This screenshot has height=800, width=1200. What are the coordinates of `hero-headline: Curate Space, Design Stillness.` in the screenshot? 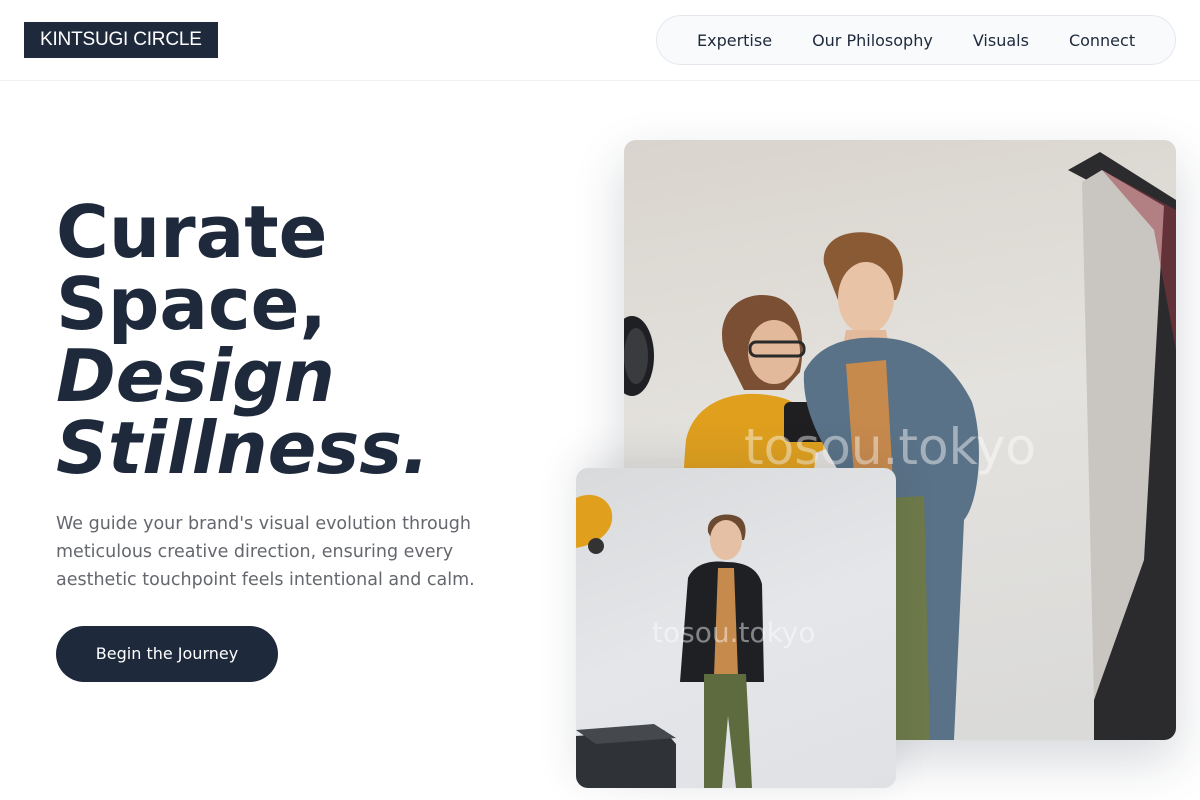 It's located at (242, 340).